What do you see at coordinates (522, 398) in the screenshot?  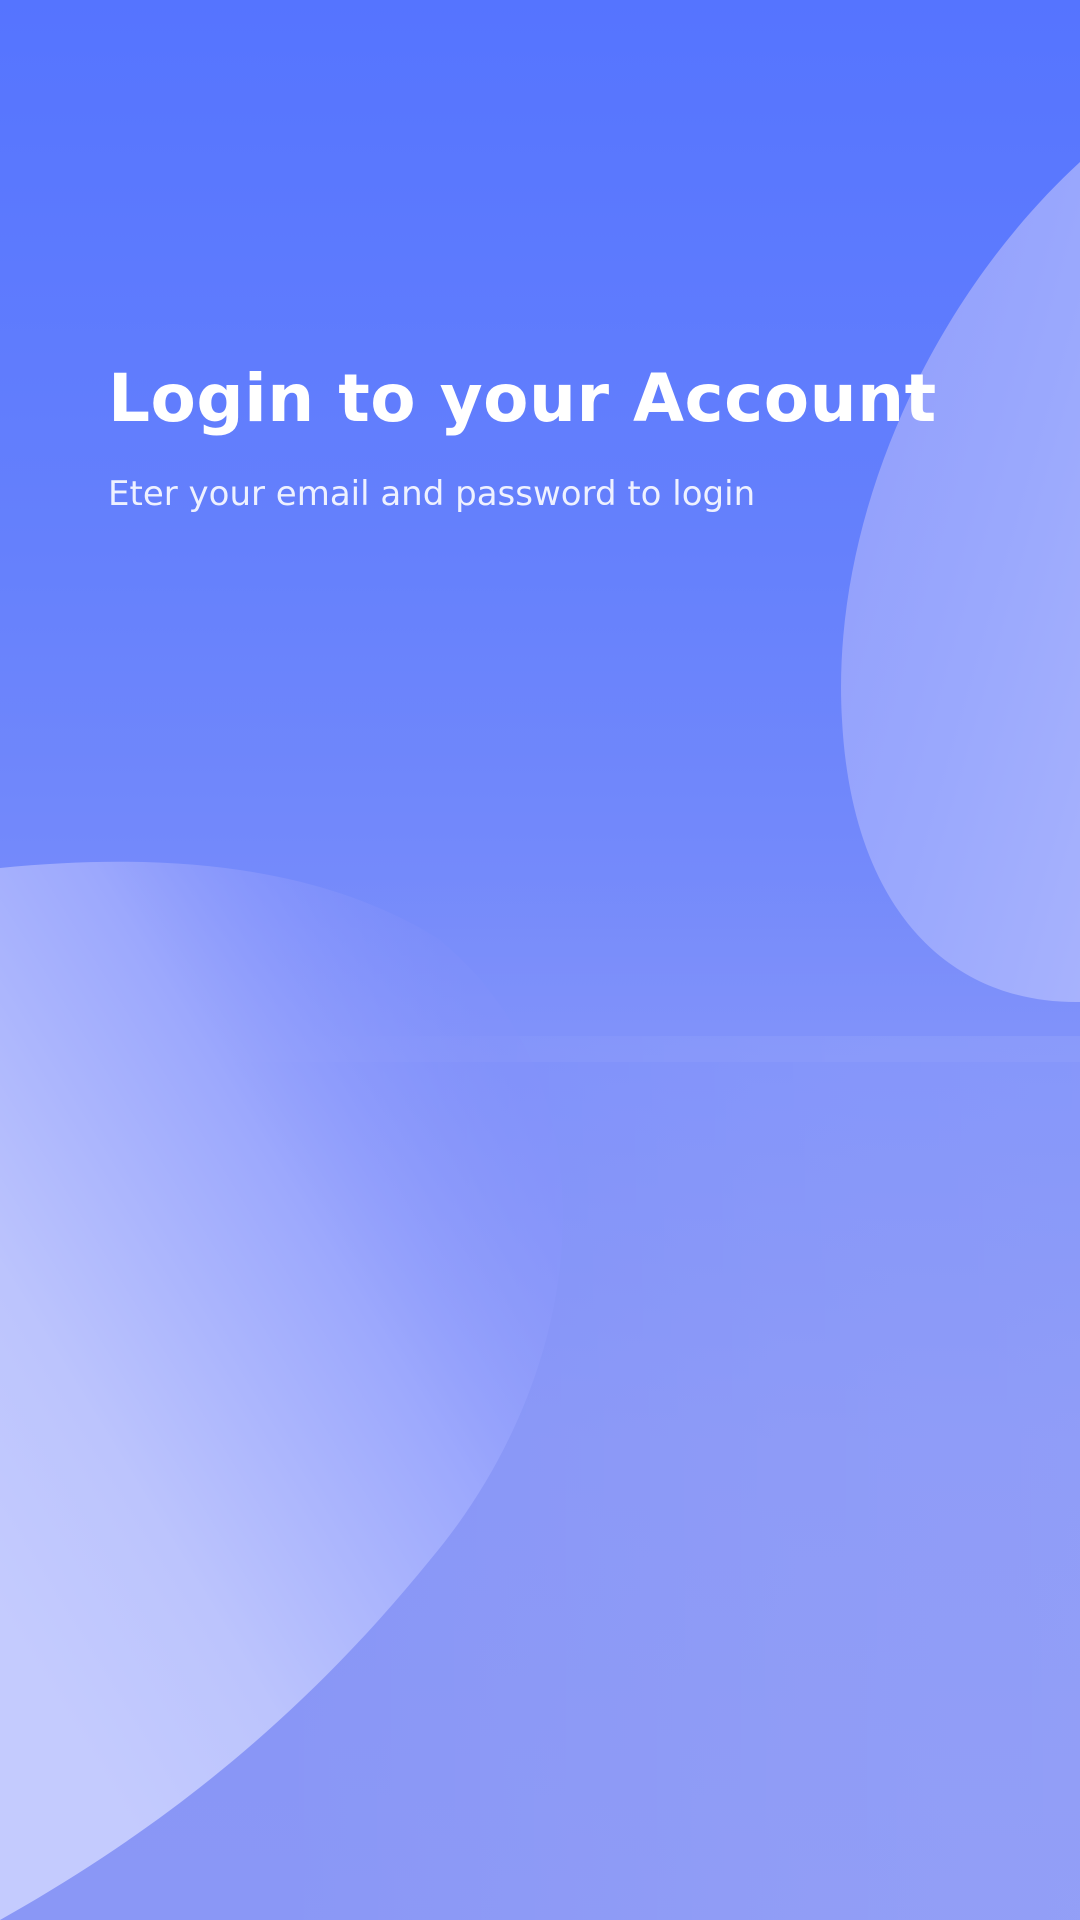 I see `page-title: Login to your Account` at bounding box center [522, 398].